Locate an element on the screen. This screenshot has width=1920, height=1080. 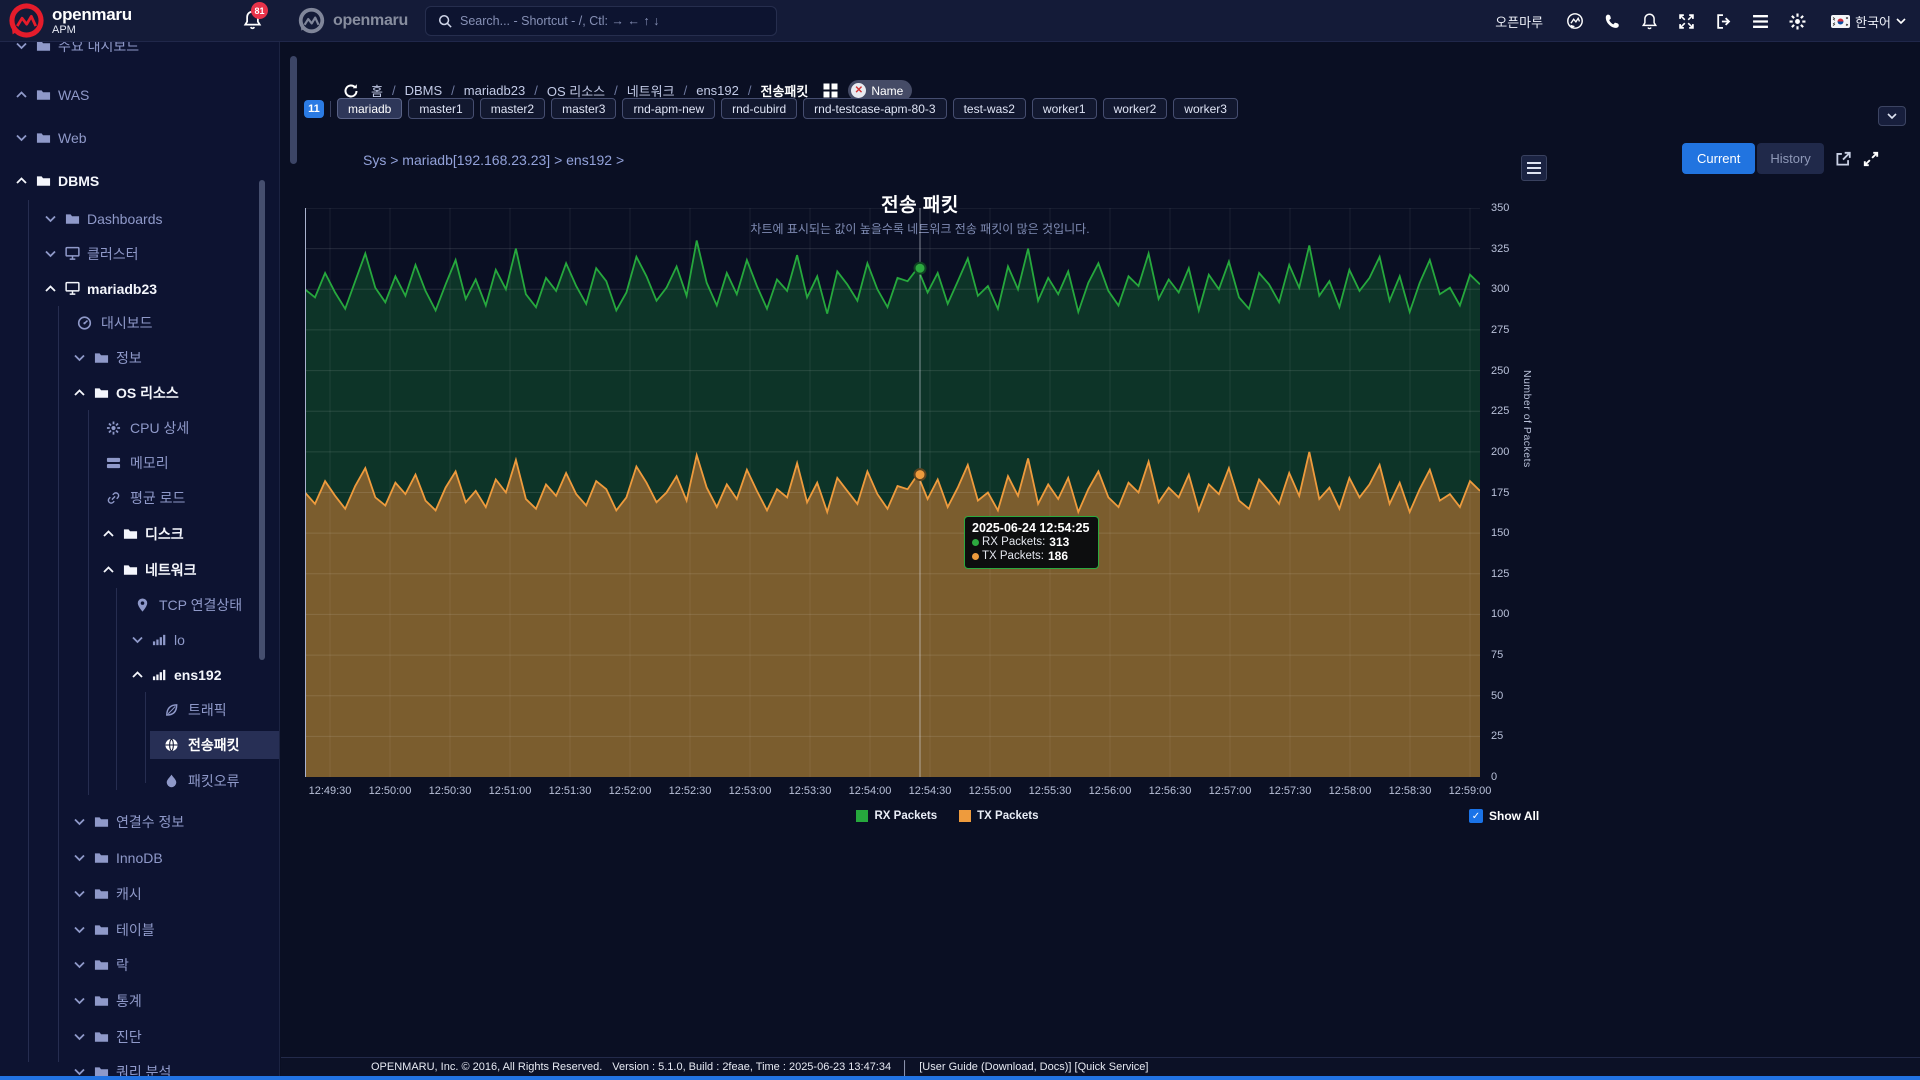
sidebar-item-os-resource: OS 리소스 is located at coordinates (139, 393).